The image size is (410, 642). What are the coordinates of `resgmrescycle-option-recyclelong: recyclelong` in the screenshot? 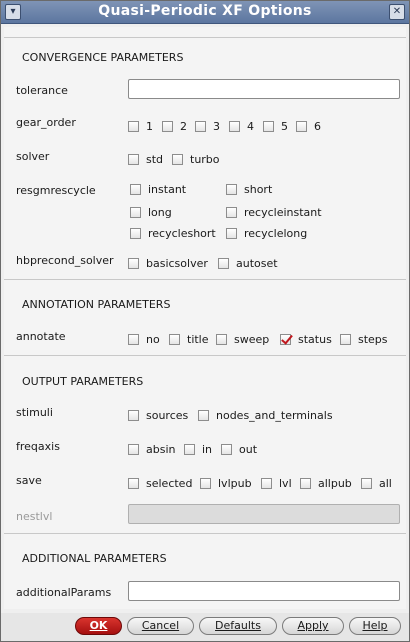 It's located at (266, 233).